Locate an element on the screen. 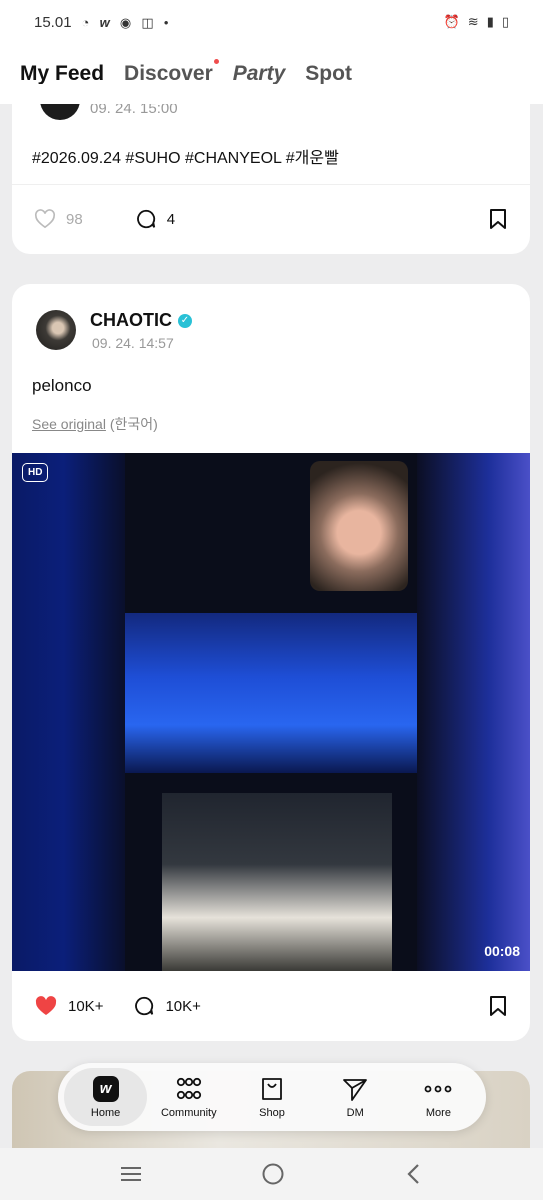 This screenshot has height=1200, width=543. post-actions: 10K+ 10K+ is located at coordinates (271, 1006).